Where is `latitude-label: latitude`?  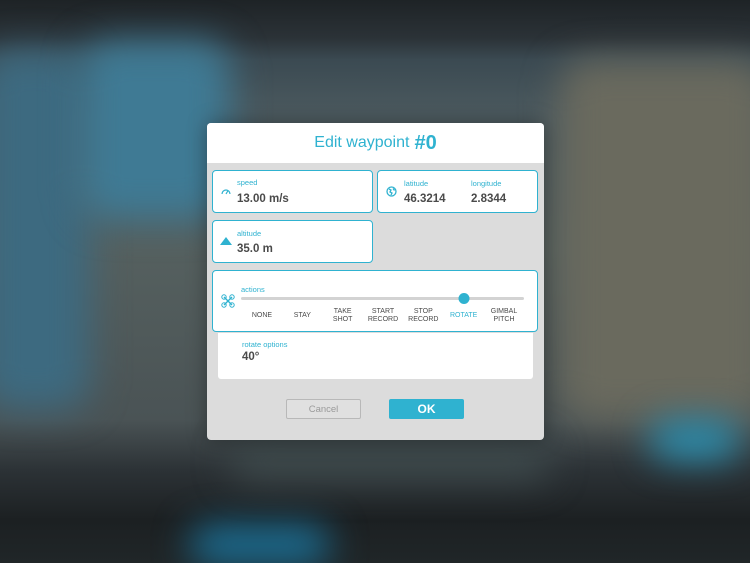 latitude-label: latitude is located at coordinates (416, 183).